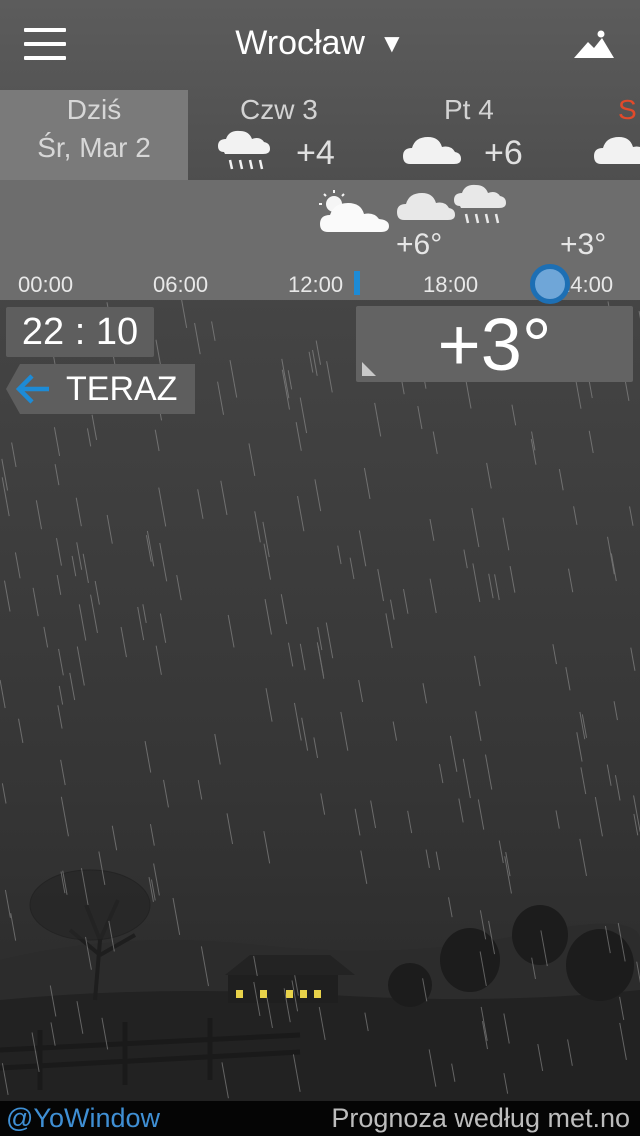  I want to click on current-temperature-value: +3°, so click(494, 344).